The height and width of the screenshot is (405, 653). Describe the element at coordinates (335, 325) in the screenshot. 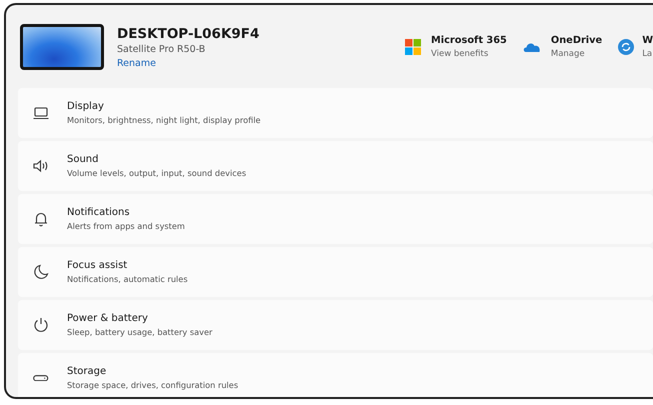

I see `settings-item: Power & battery Sleep, battery usage, battery saver` at that location.